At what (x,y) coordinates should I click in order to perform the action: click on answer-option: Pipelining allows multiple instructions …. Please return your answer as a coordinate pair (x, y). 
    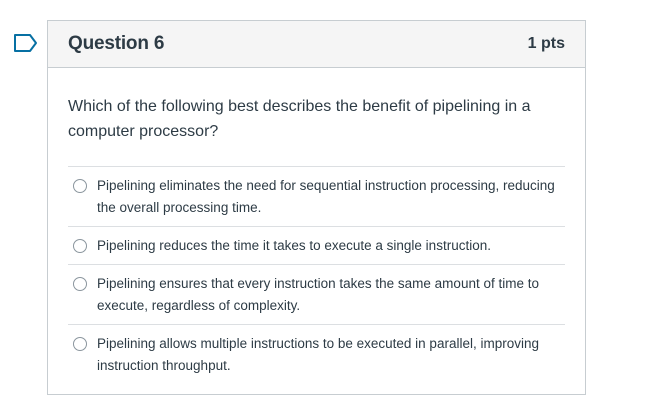
    Looking at the image, I should click on (316, 354).